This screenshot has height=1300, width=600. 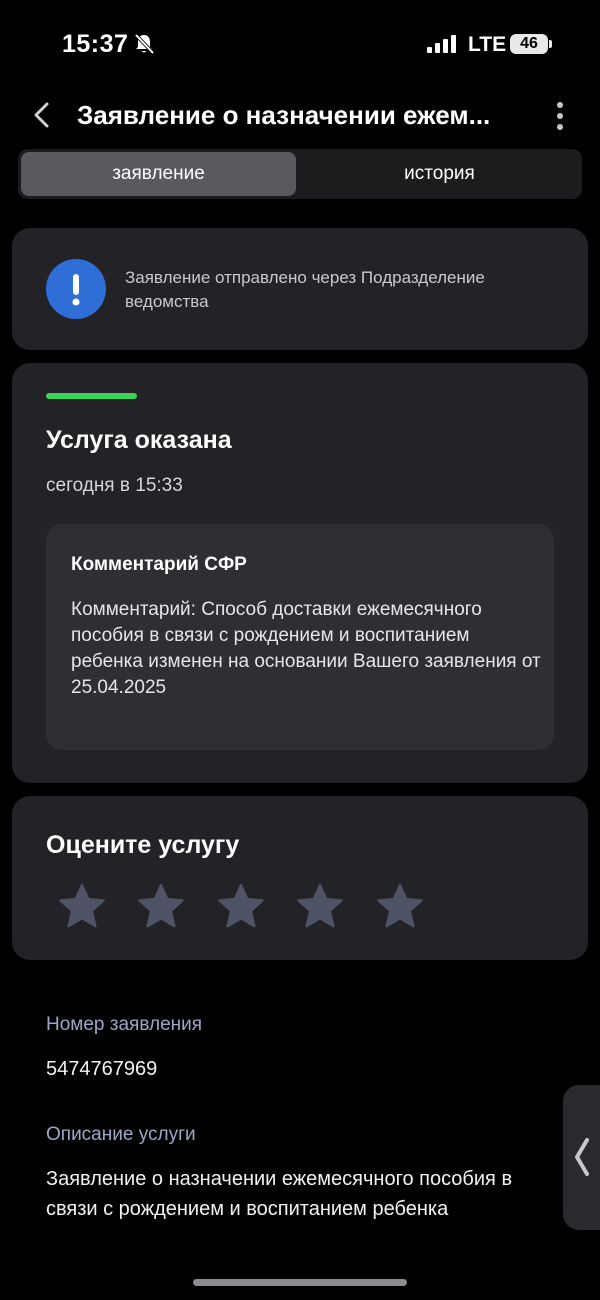 I want to click on star-3-icon, so click(x=241, y=907).